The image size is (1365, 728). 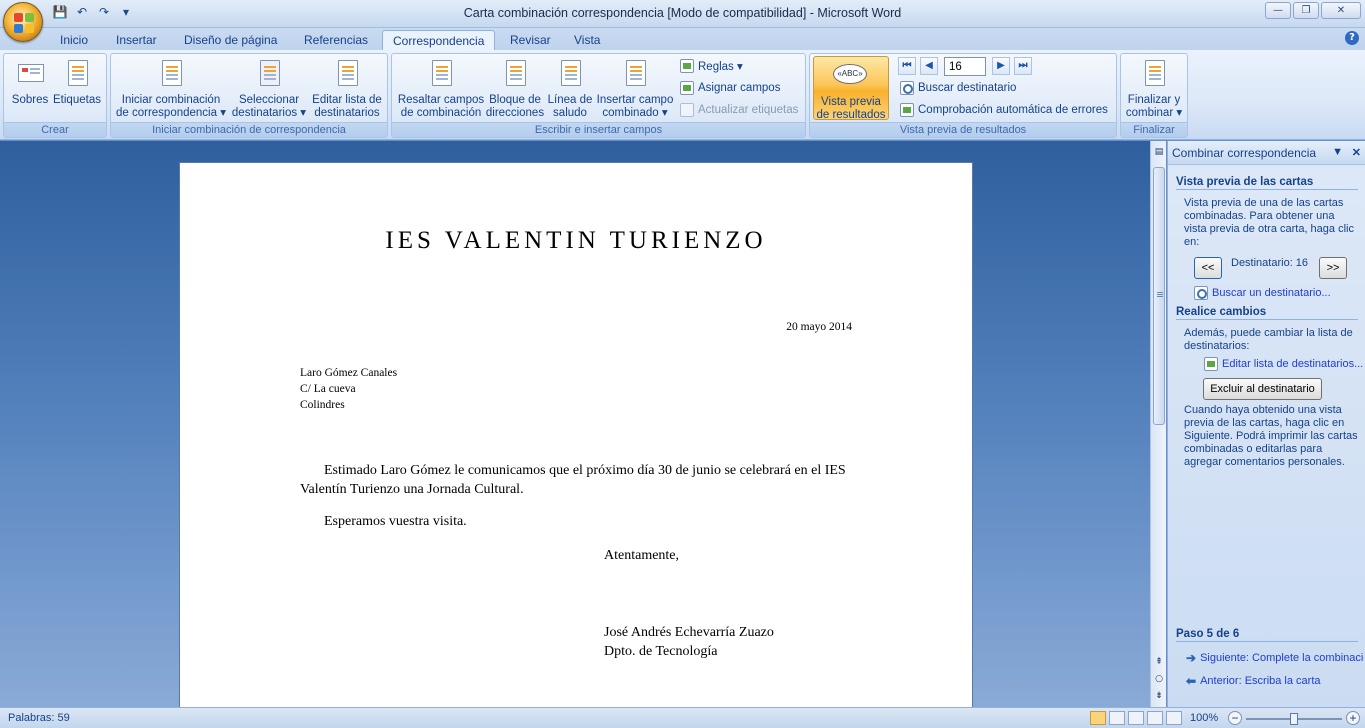 What do you see at coordinates (1337, 152) in the screenshot?
I see `task-pane-menu-icon: ▼` at bounding box center [1337, 152].